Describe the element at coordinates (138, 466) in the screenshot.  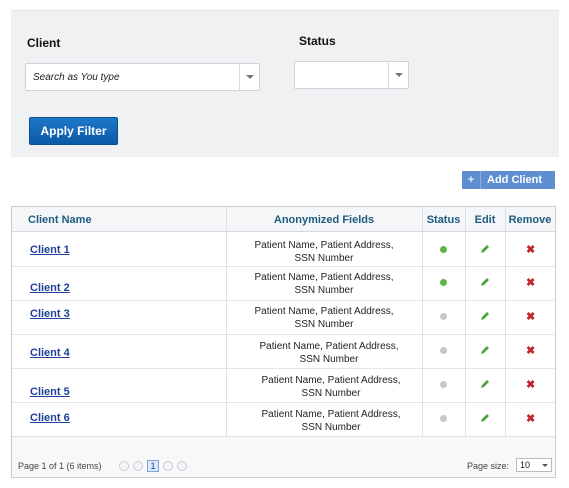
I see `prev-page-icon` at that location.